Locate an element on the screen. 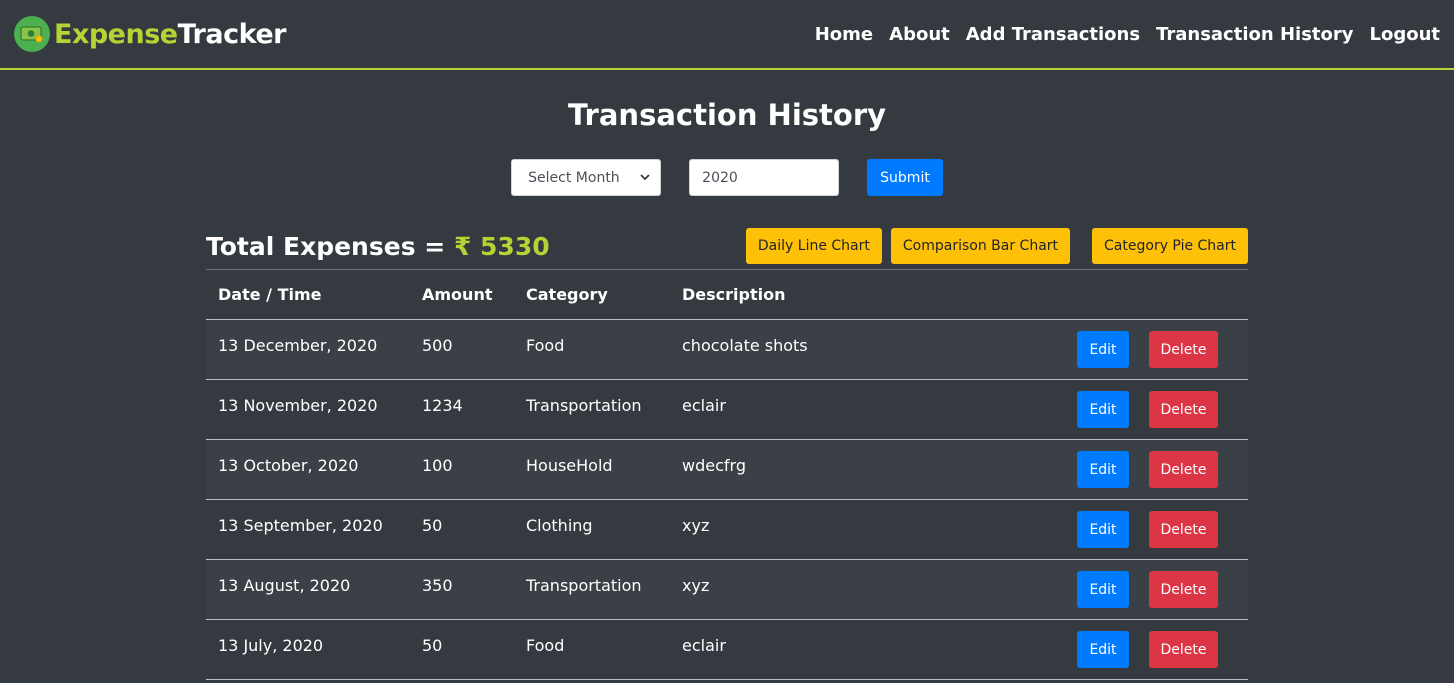  cell-date: 13 December, 2020 is located at coordinates (308, 349).